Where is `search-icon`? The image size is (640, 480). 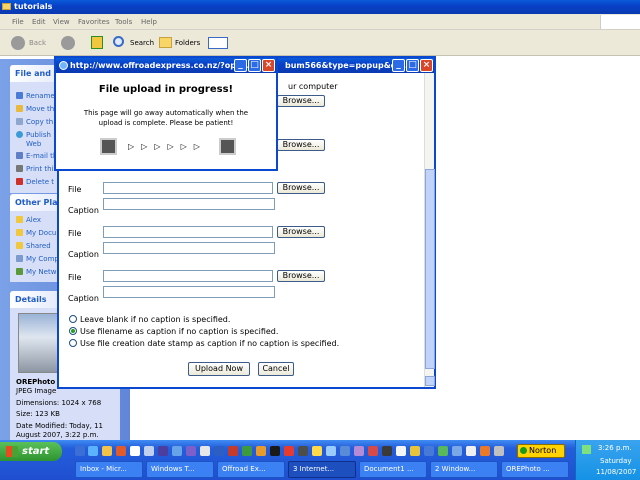 search-icon is located at coordinates (118, 41).